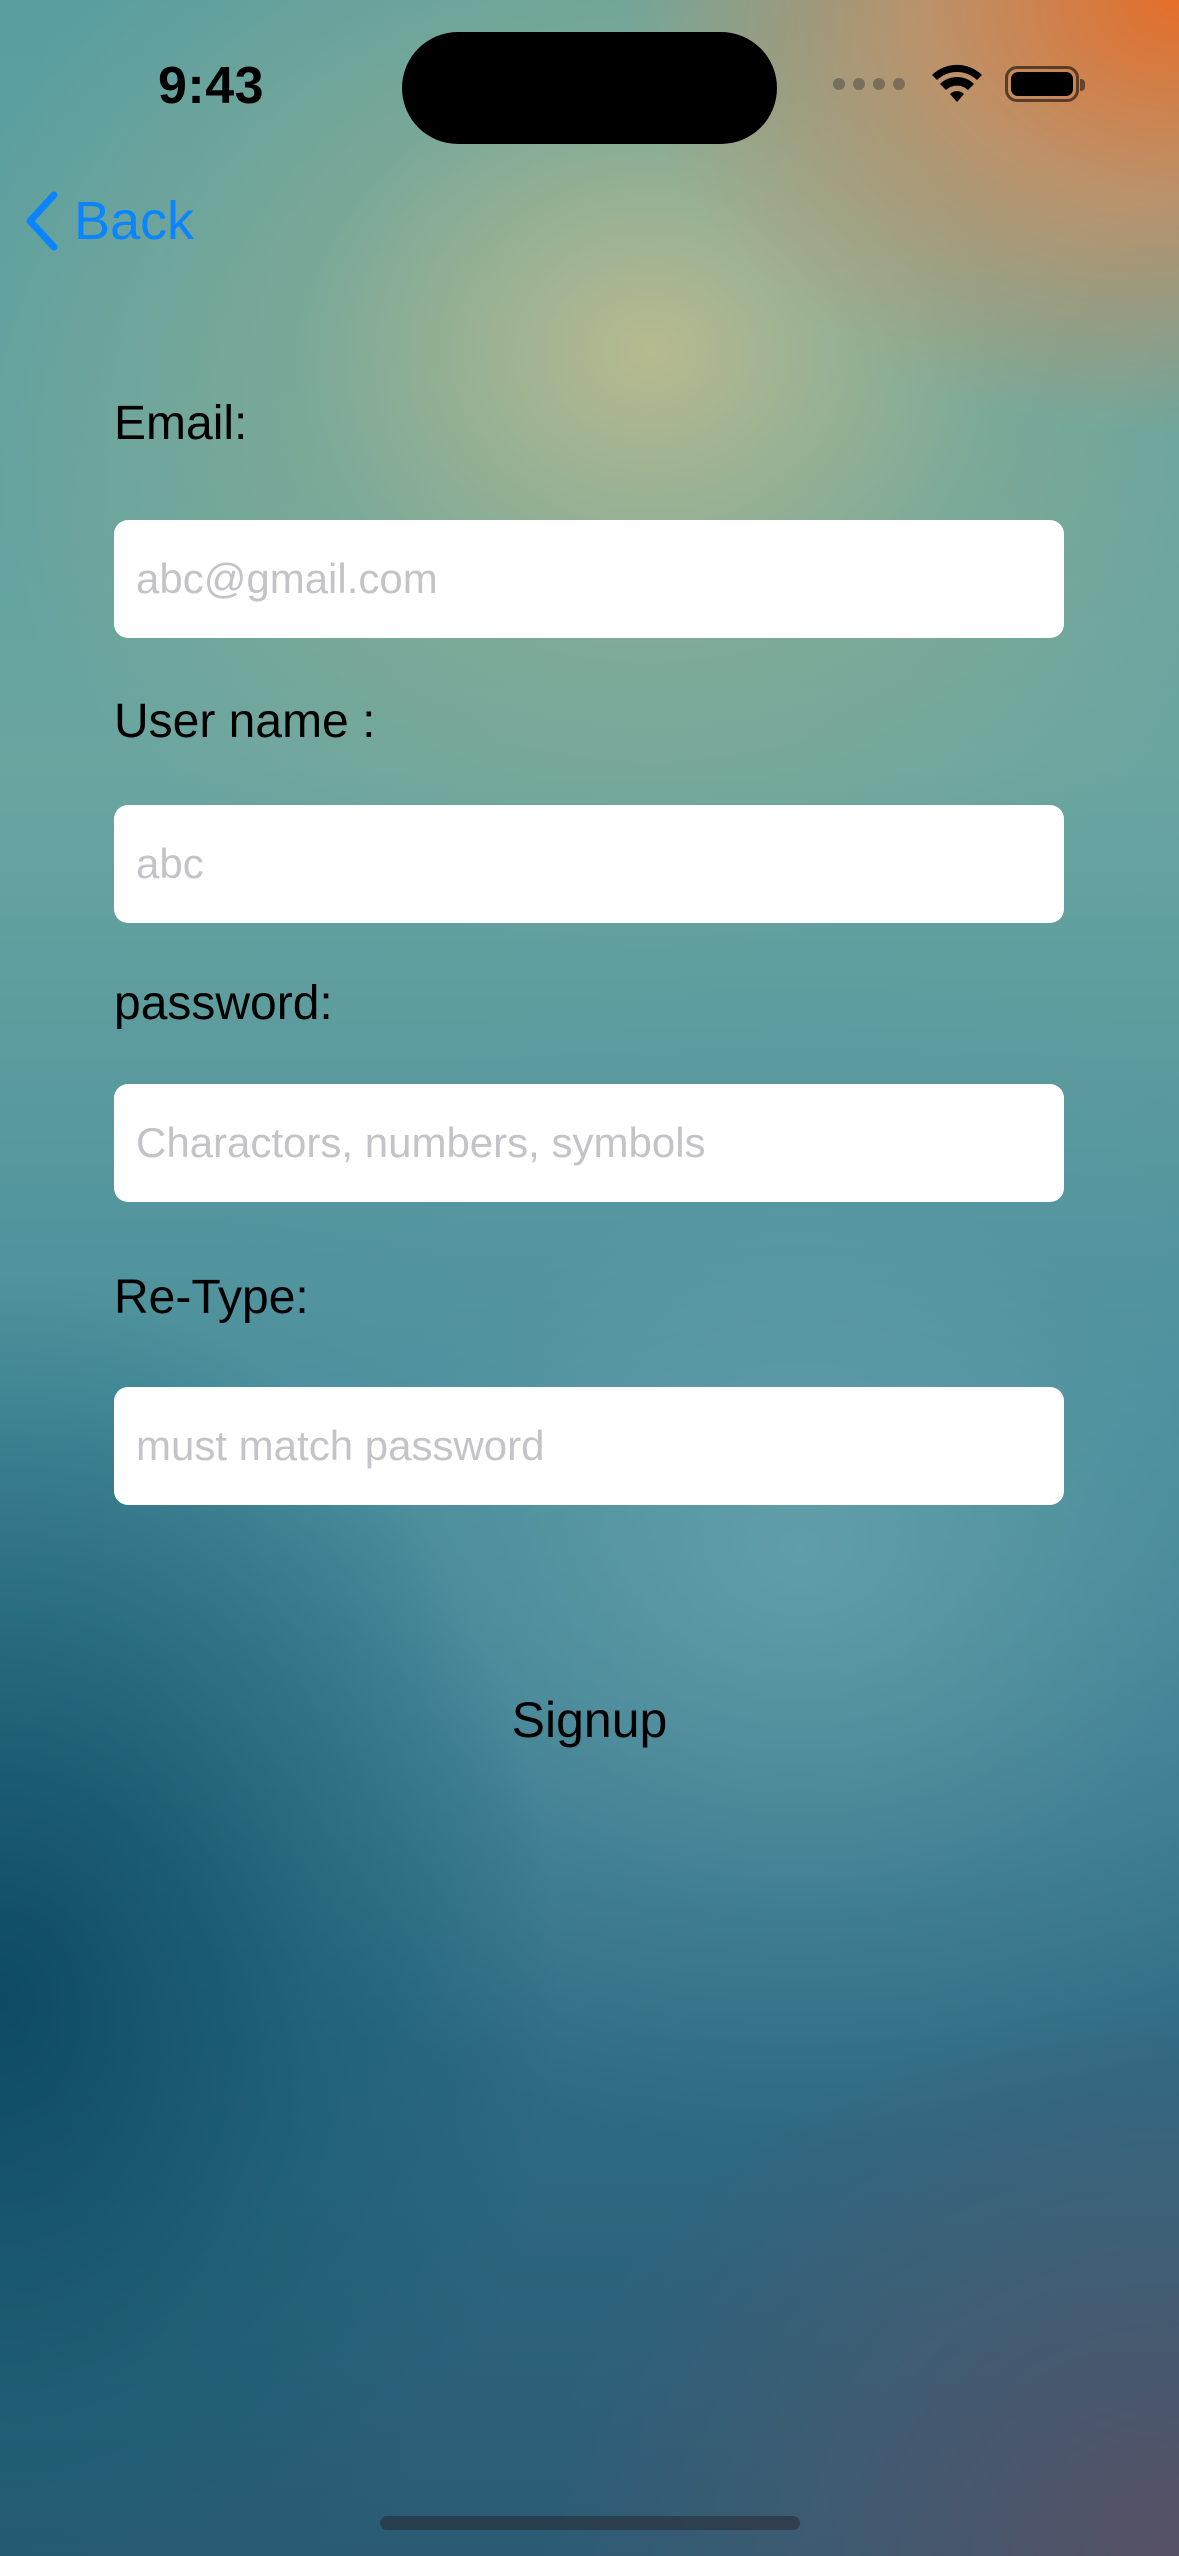 This screenshot has height=2556, width=1179. I want to click on wifi-icon, so click(957, 83).